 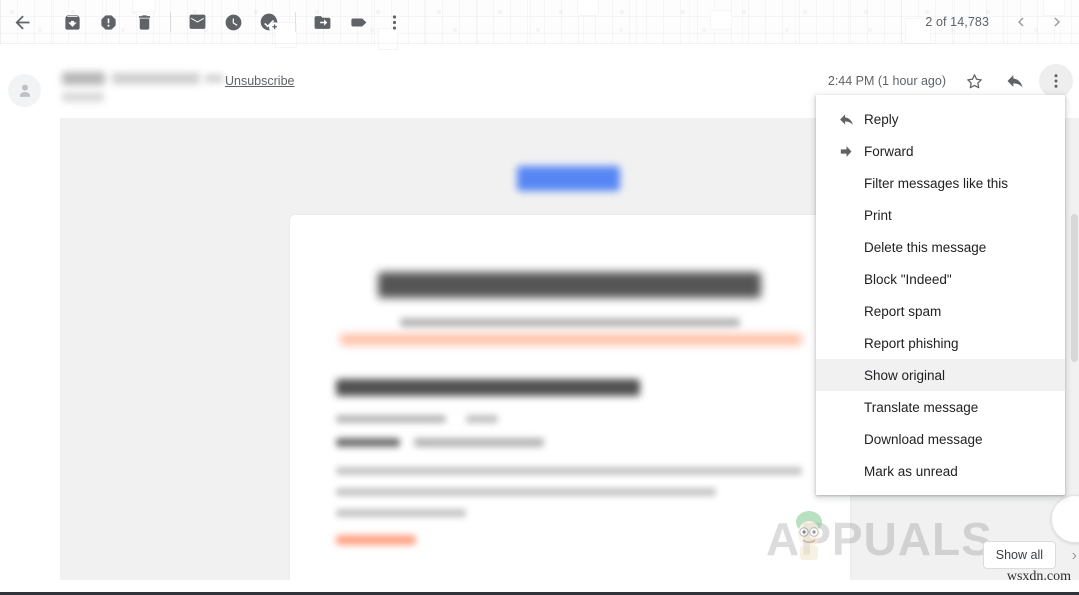 I want to click on message-counter: 2 of 14,783, so click(x=957, y=22).